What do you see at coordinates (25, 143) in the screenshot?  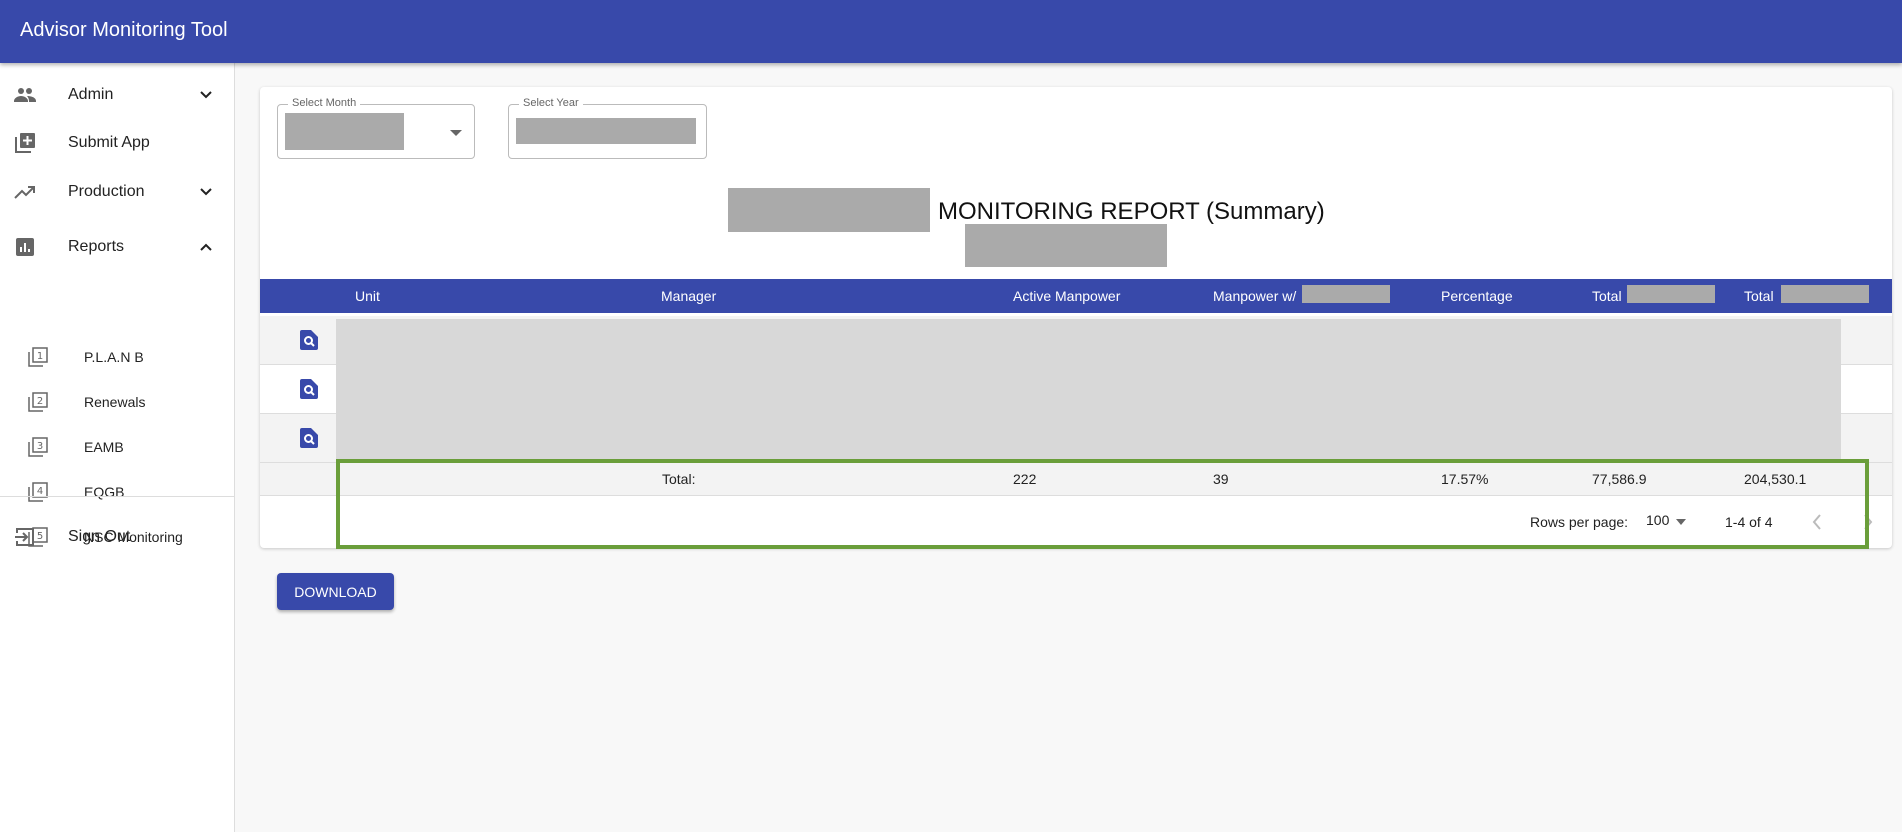 I see `library-add-icon` at bounding box center [25, 143].